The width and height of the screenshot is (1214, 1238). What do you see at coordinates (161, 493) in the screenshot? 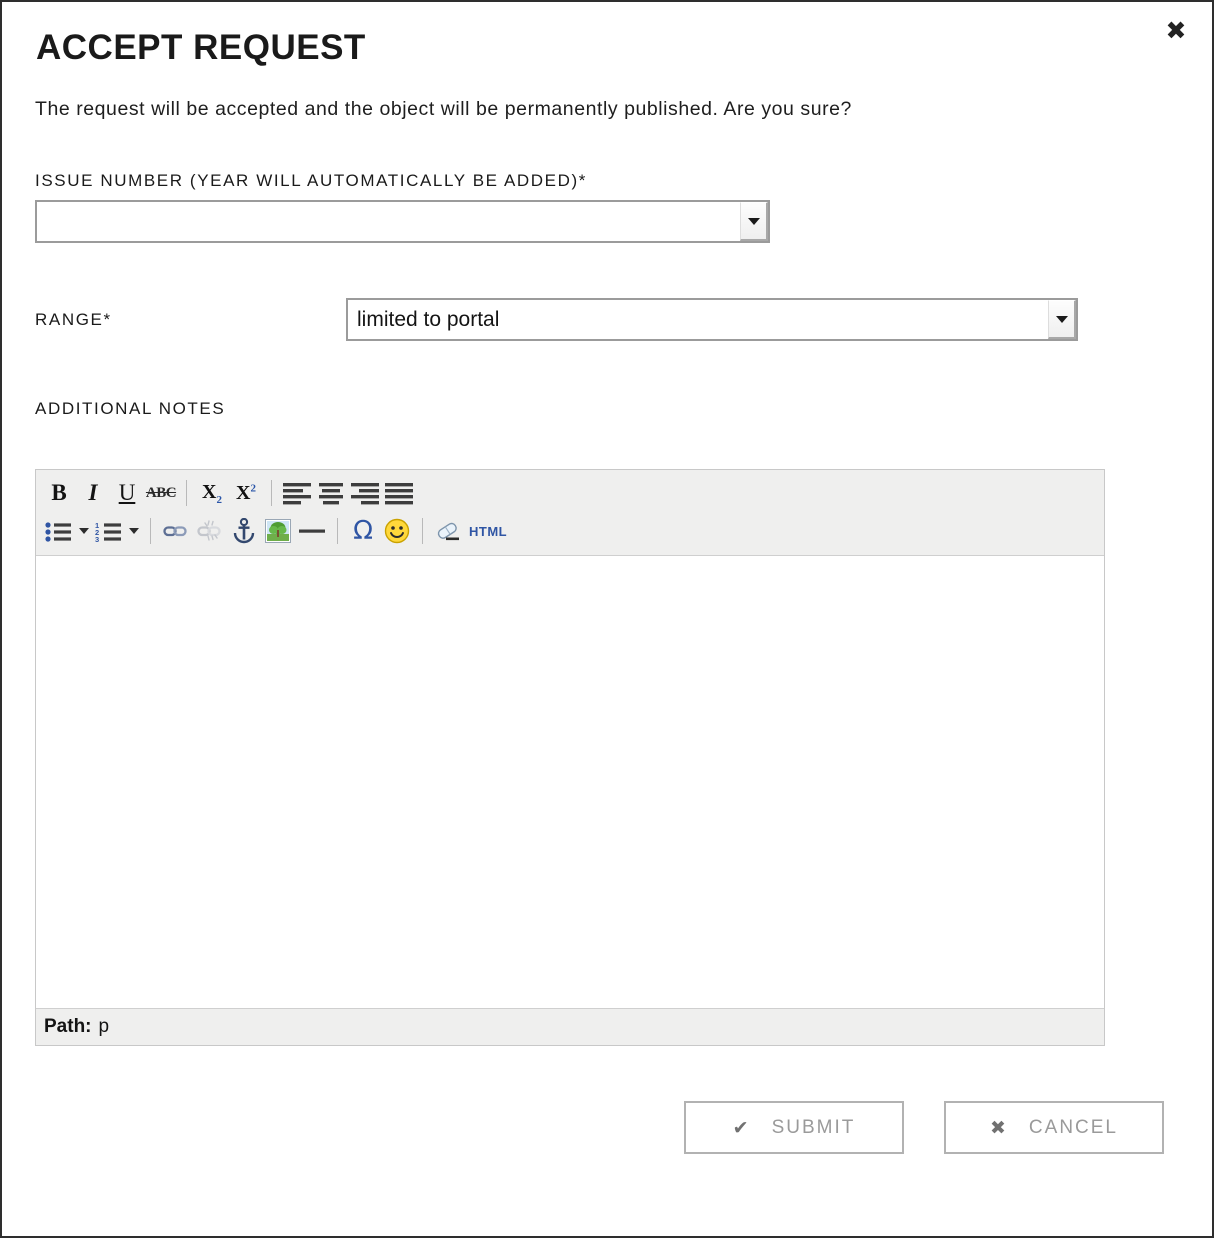
I see `strikethrough-icon: ABC` at bounding box center [161, 493].